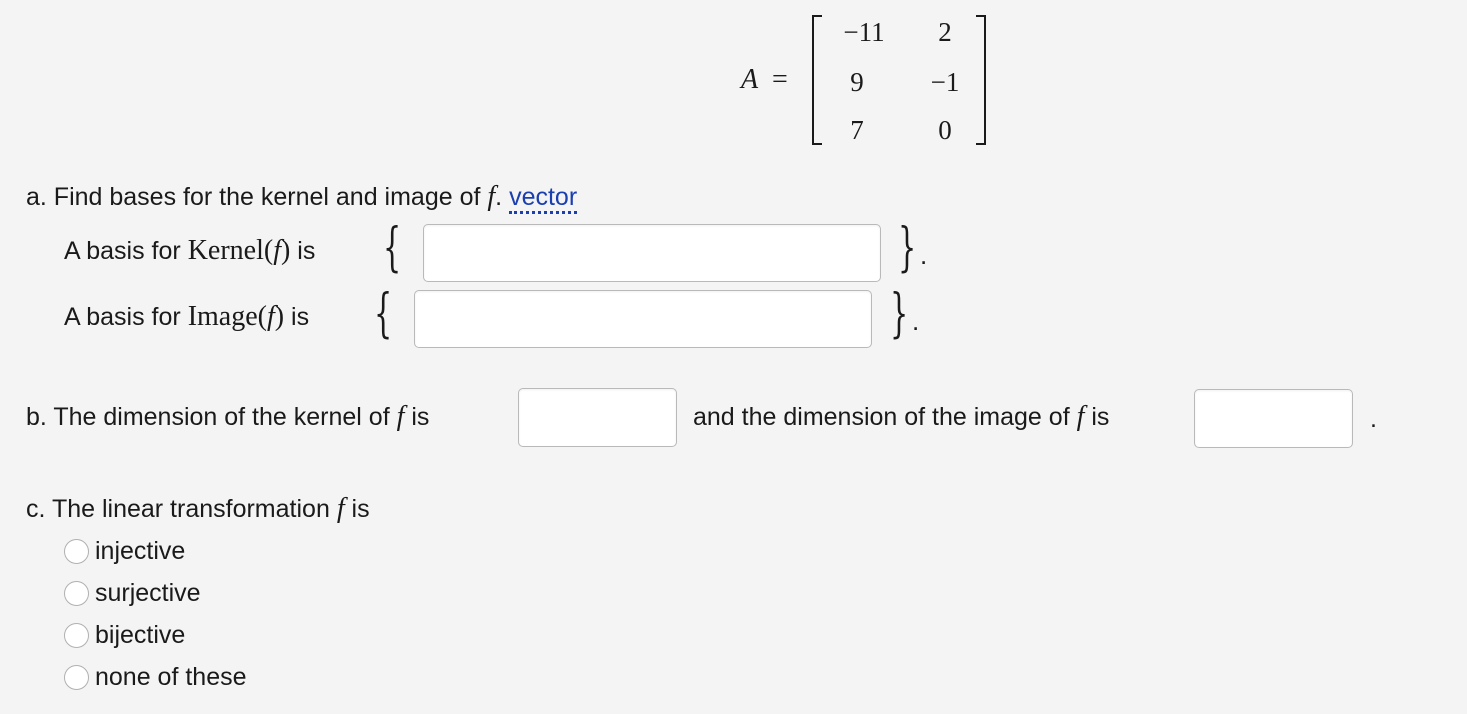  What do you see at coordinates (279, 316) in the screenshot?
I see `image-math-close: )` at bounding box center [279, 316].